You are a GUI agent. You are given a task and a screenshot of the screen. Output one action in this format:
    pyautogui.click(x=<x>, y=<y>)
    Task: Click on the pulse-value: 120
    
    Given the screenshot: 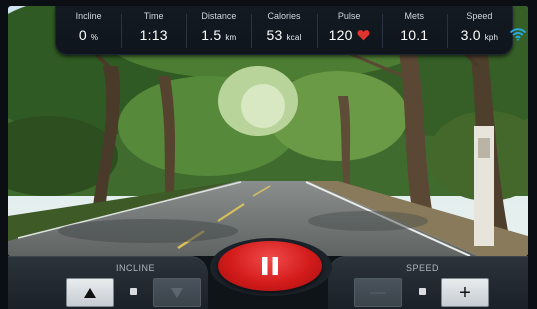 What is the action you would take?
    pyautogui.click(x=340, y=35)
    